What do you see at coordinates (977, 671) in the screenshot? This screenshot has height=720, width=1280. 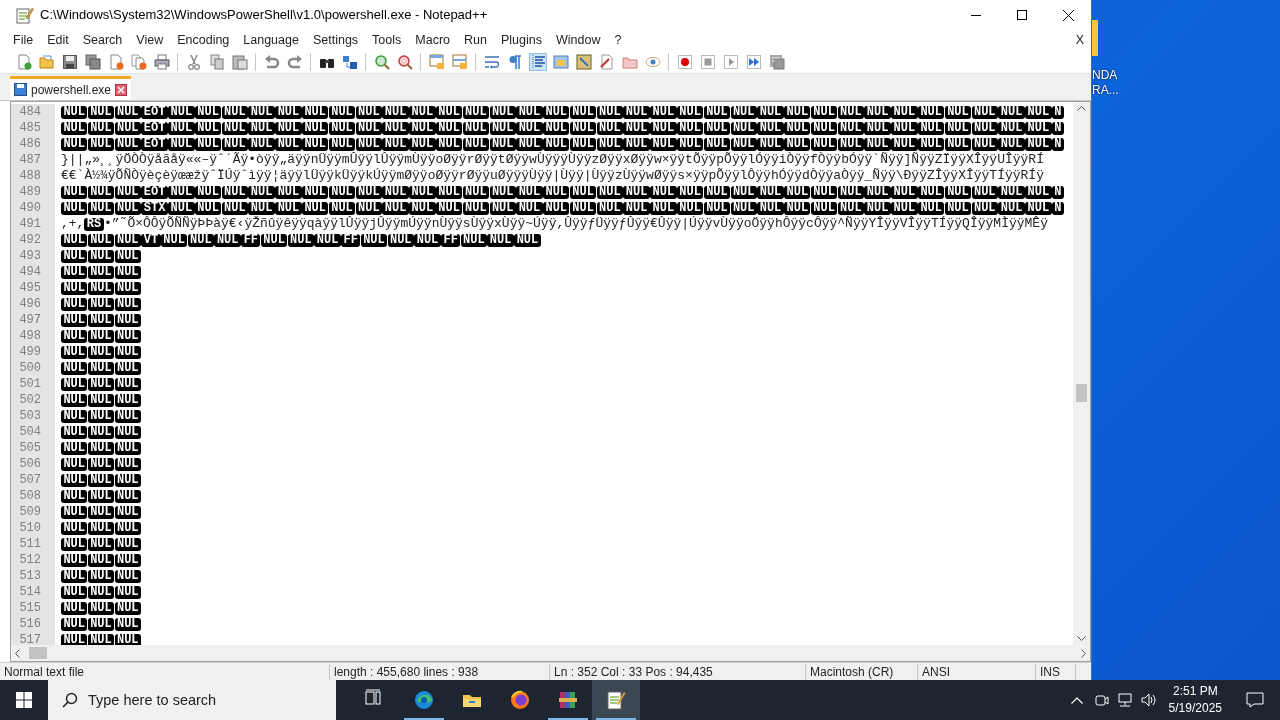 I see `status-text: ANSI` at bounding box center [977, 671].